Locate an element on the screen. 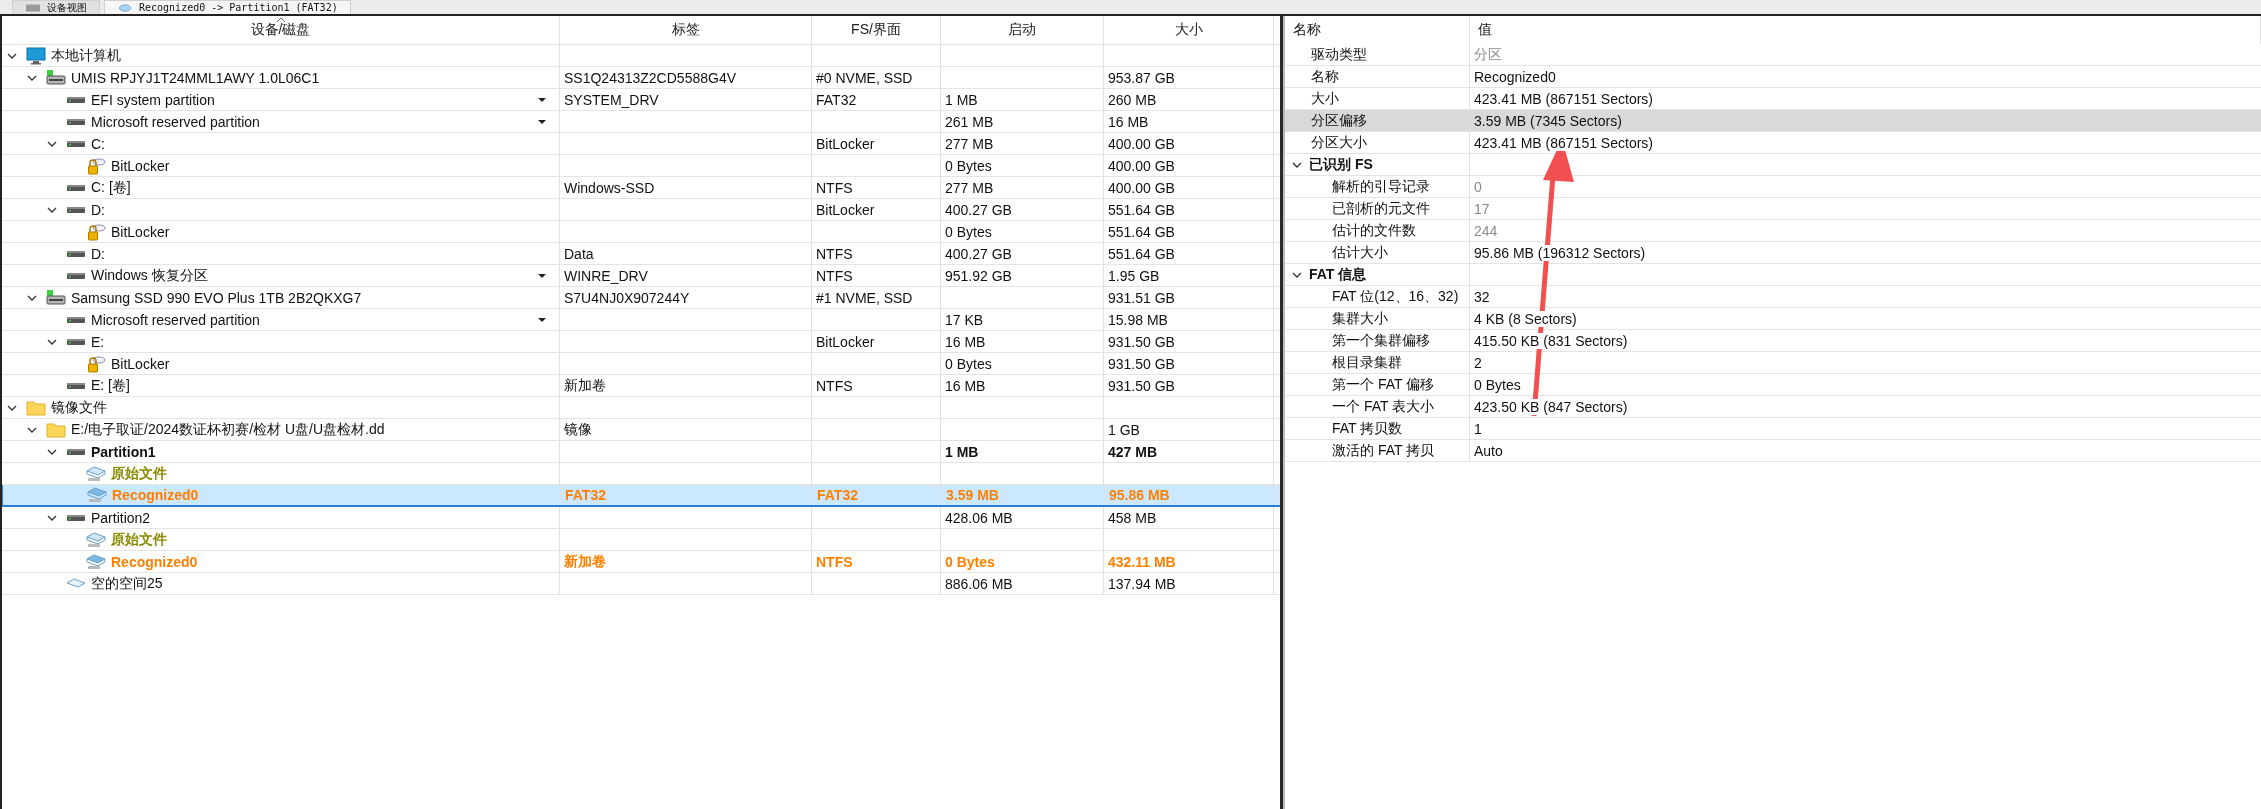 The height and width of the screenshot is (809, 2261). start-cell: 400.27 GB is located at coordinates (978, 253).